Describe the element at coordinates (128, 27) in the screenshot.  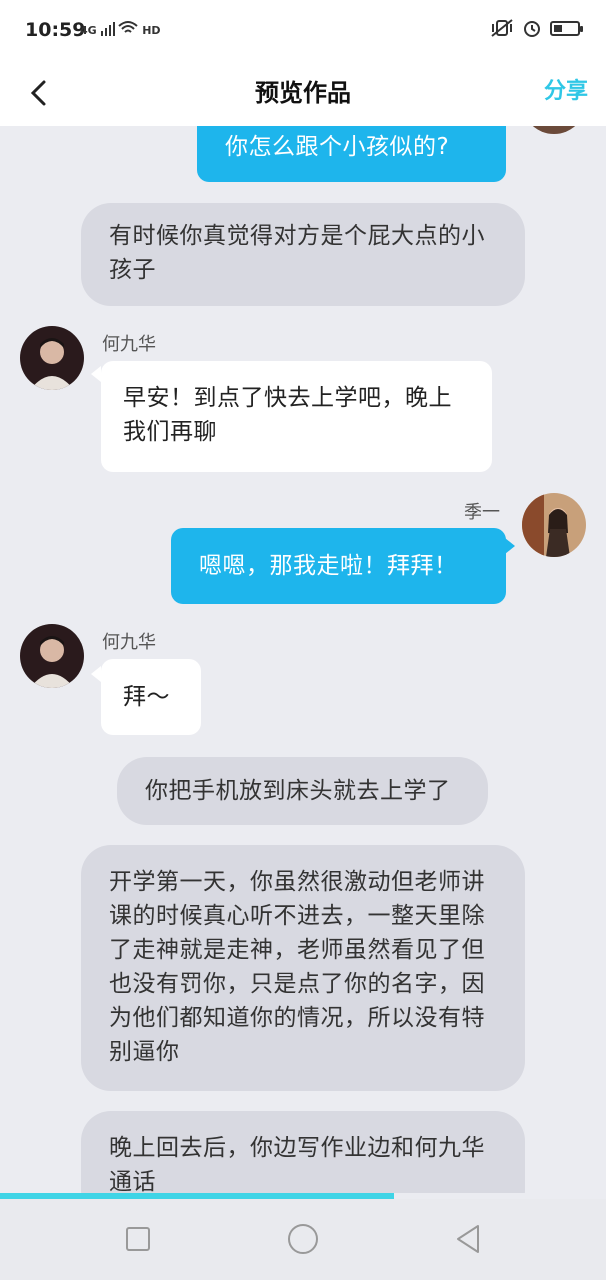
I see `wifi-icon` at that location.